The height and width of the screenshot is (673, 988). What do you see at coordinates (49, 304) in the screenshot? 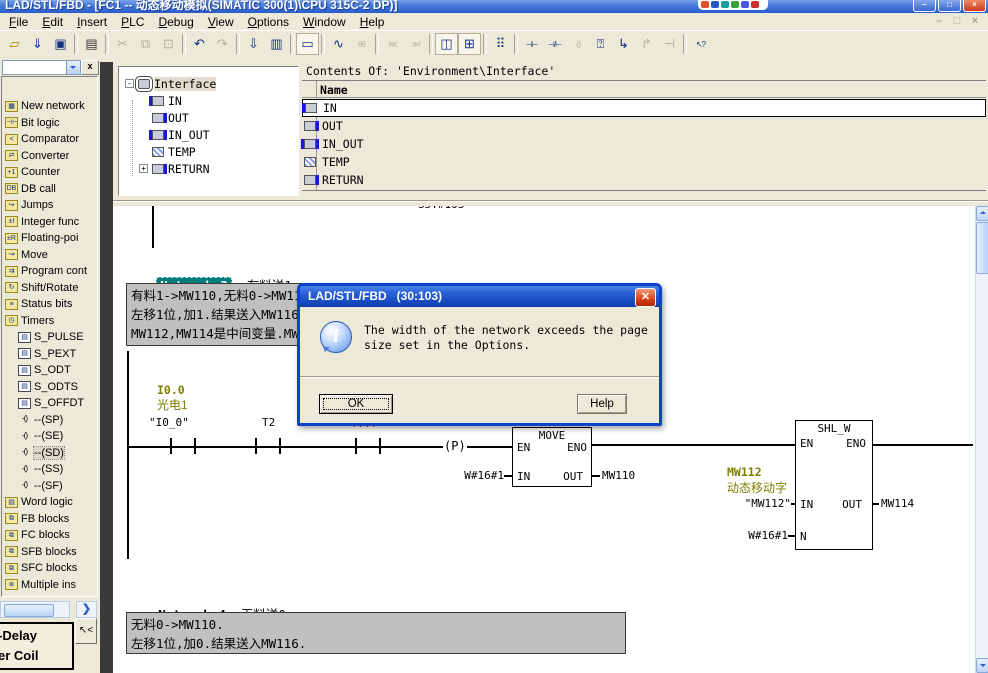
I see `sidebar-item-status-bits: ≡ Status bits` at bounding box center [49, 304].